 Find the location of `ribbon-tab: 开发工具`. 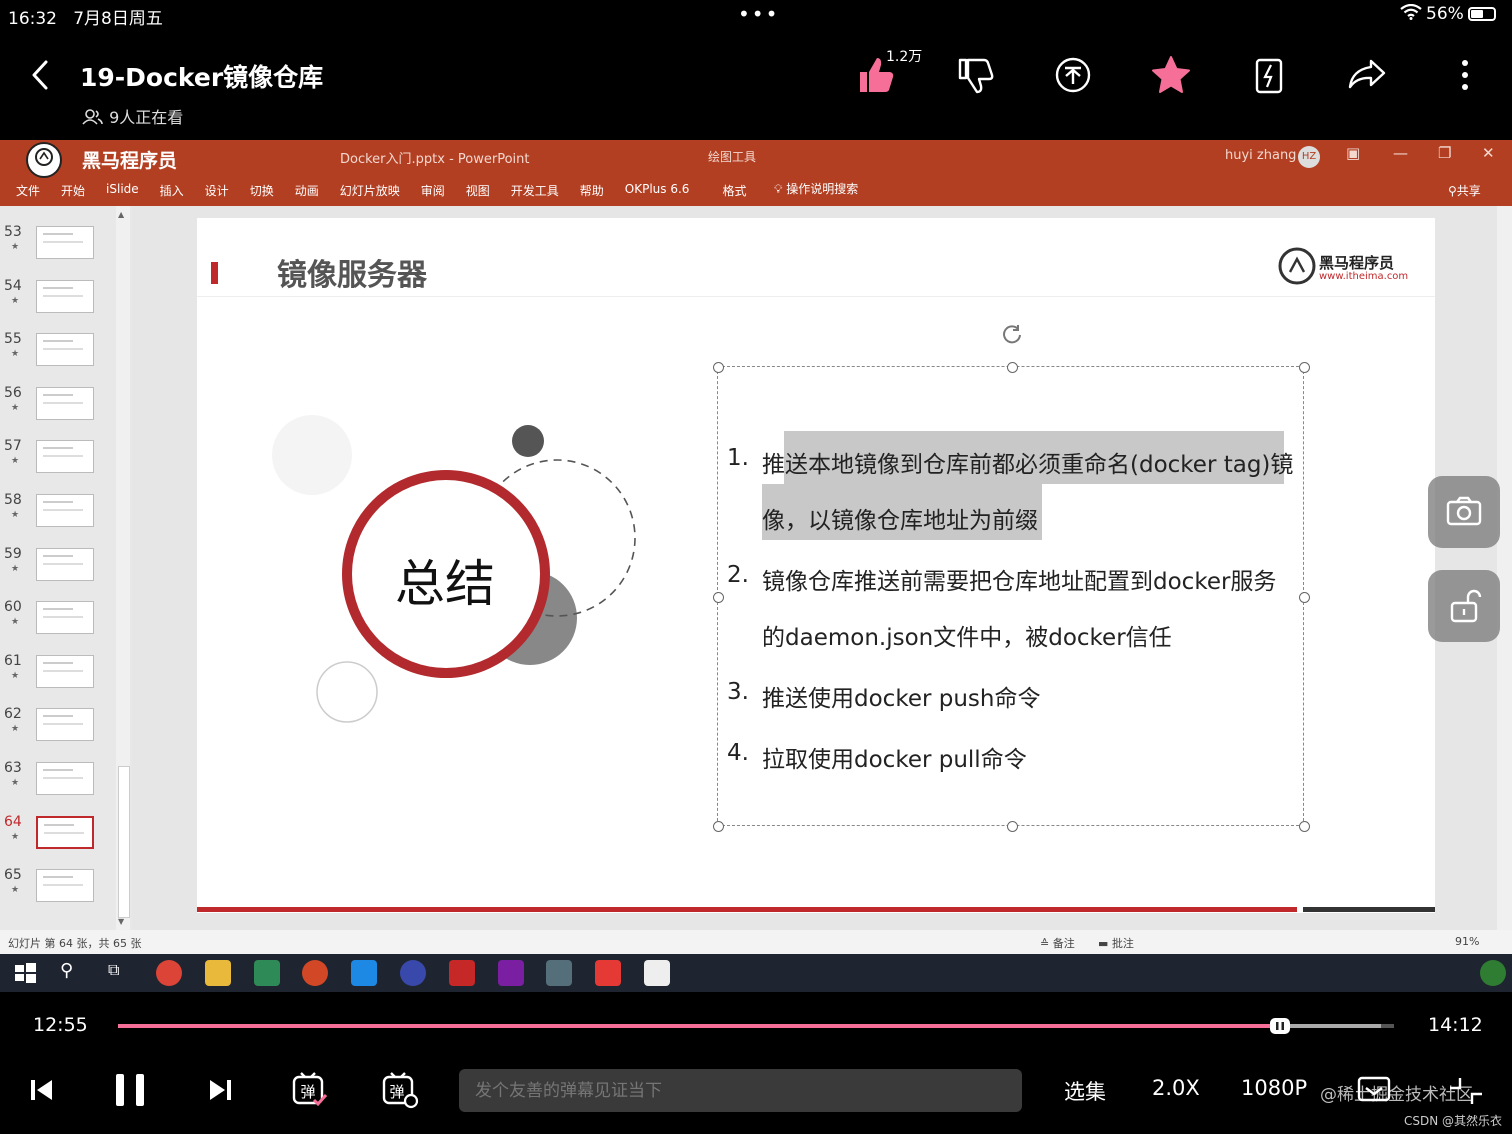

ribbon-tab: 开发工具 is located at coordinates (535, 190).